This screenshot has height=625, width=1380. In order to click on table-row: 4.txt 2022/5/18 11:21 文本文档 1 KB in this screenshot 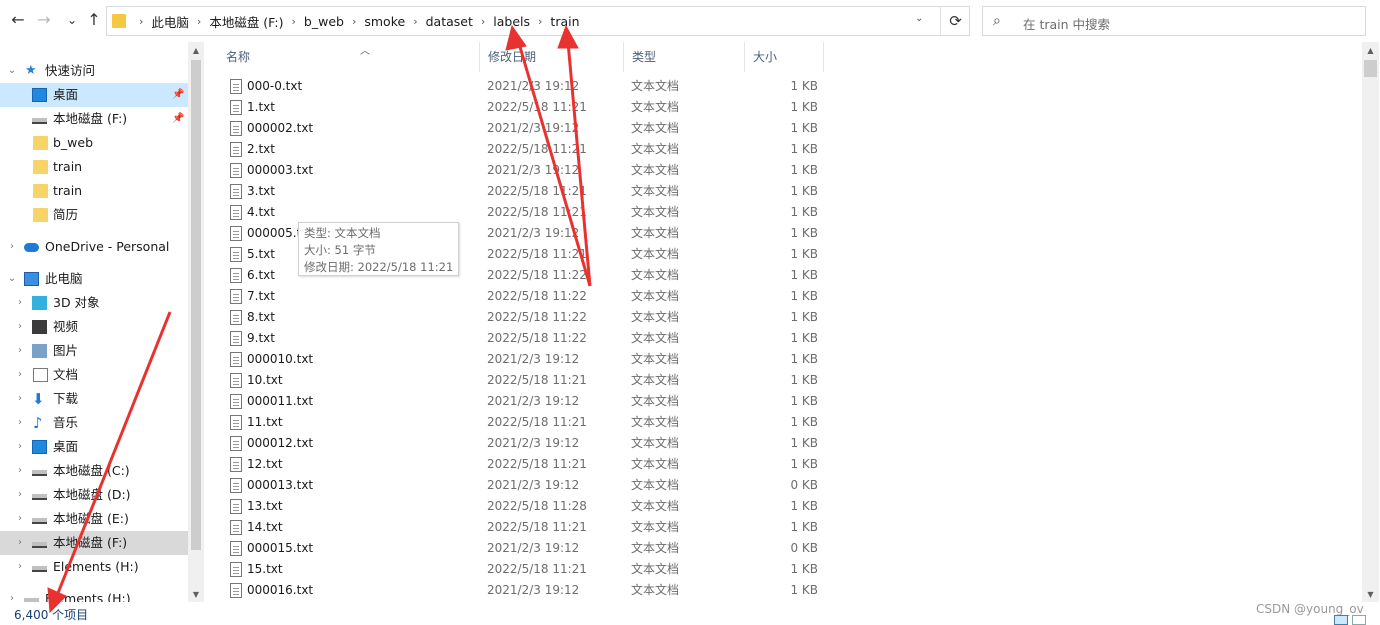, I will do `click(523, 212)`.